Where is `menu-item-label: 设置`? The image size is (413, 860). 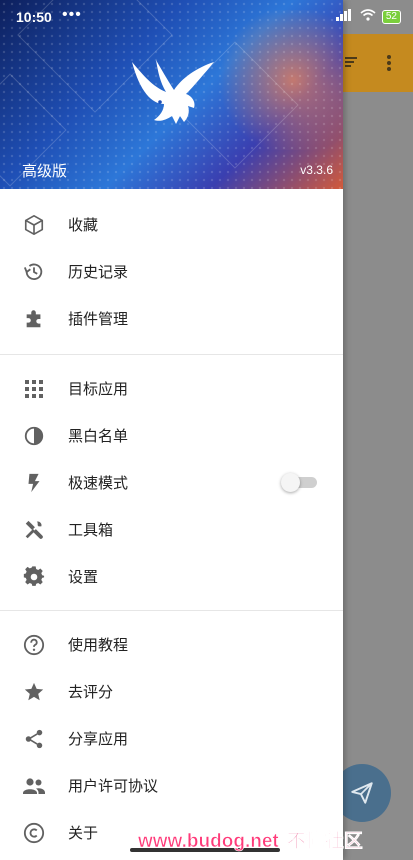
menu-item-label: 设置 is located at coordinates (83, 577).